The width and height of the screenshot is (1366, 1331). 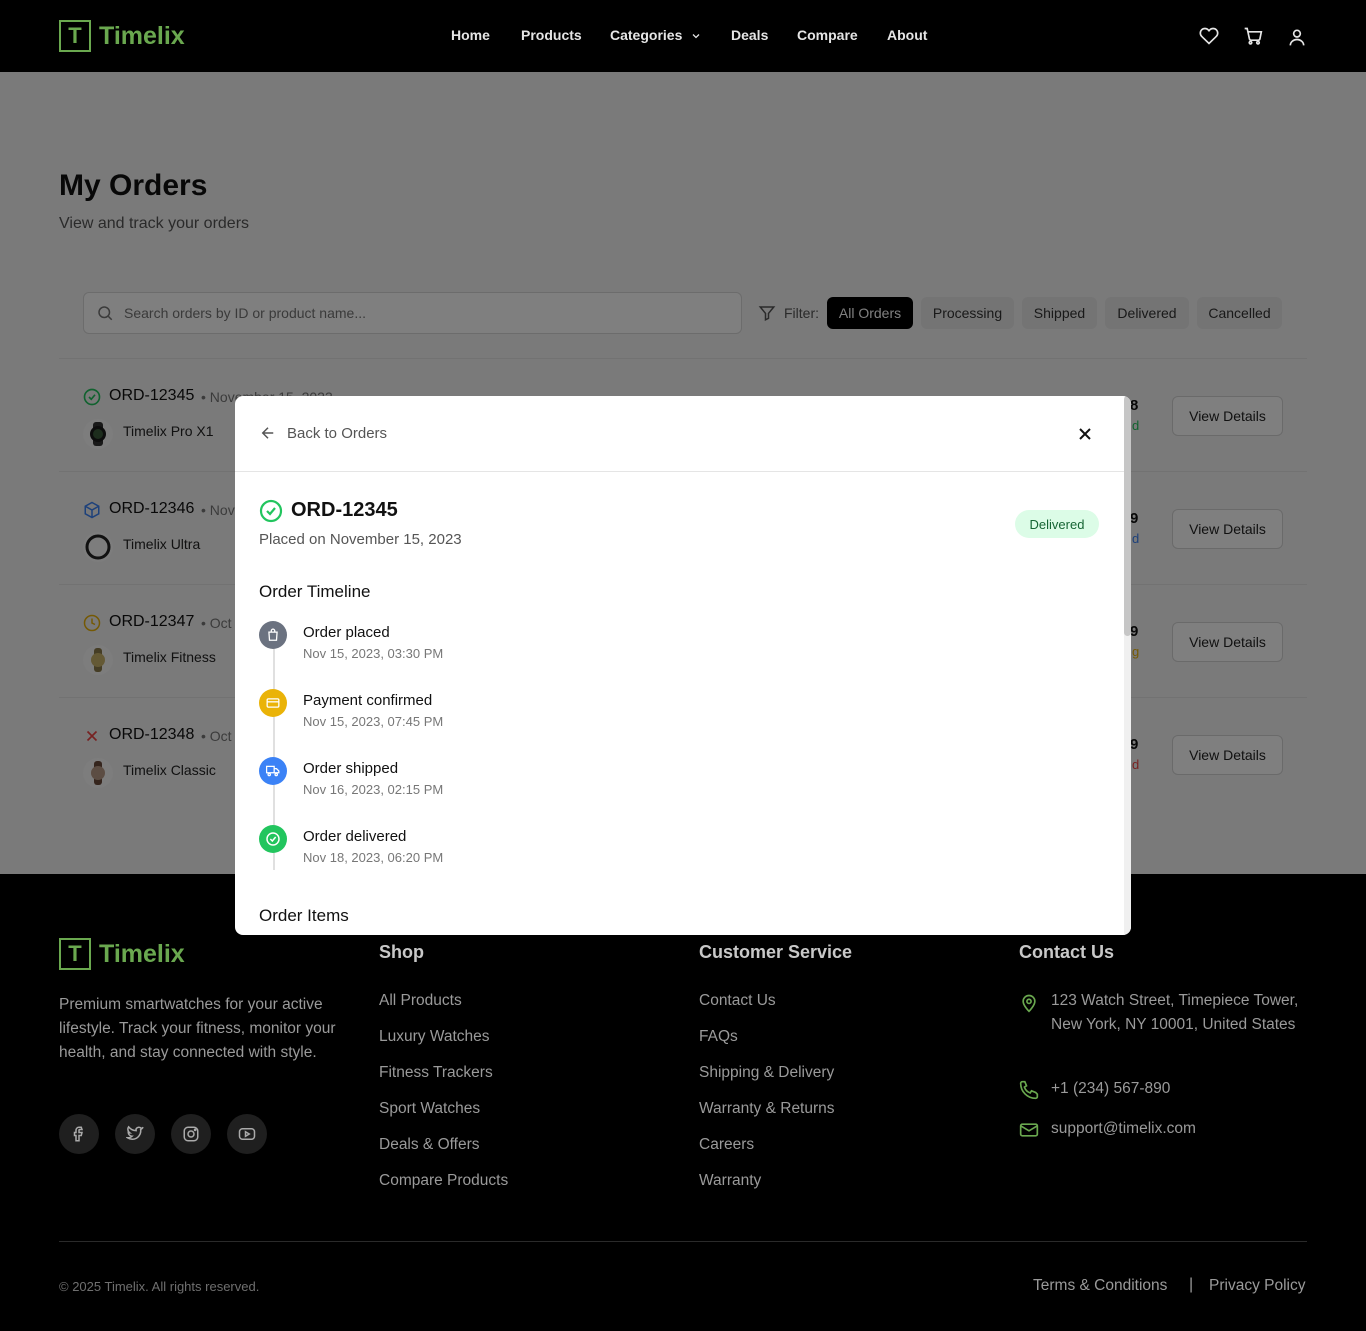 I want to click on nav-link-categories: Categories, so click(x=656, y=35).